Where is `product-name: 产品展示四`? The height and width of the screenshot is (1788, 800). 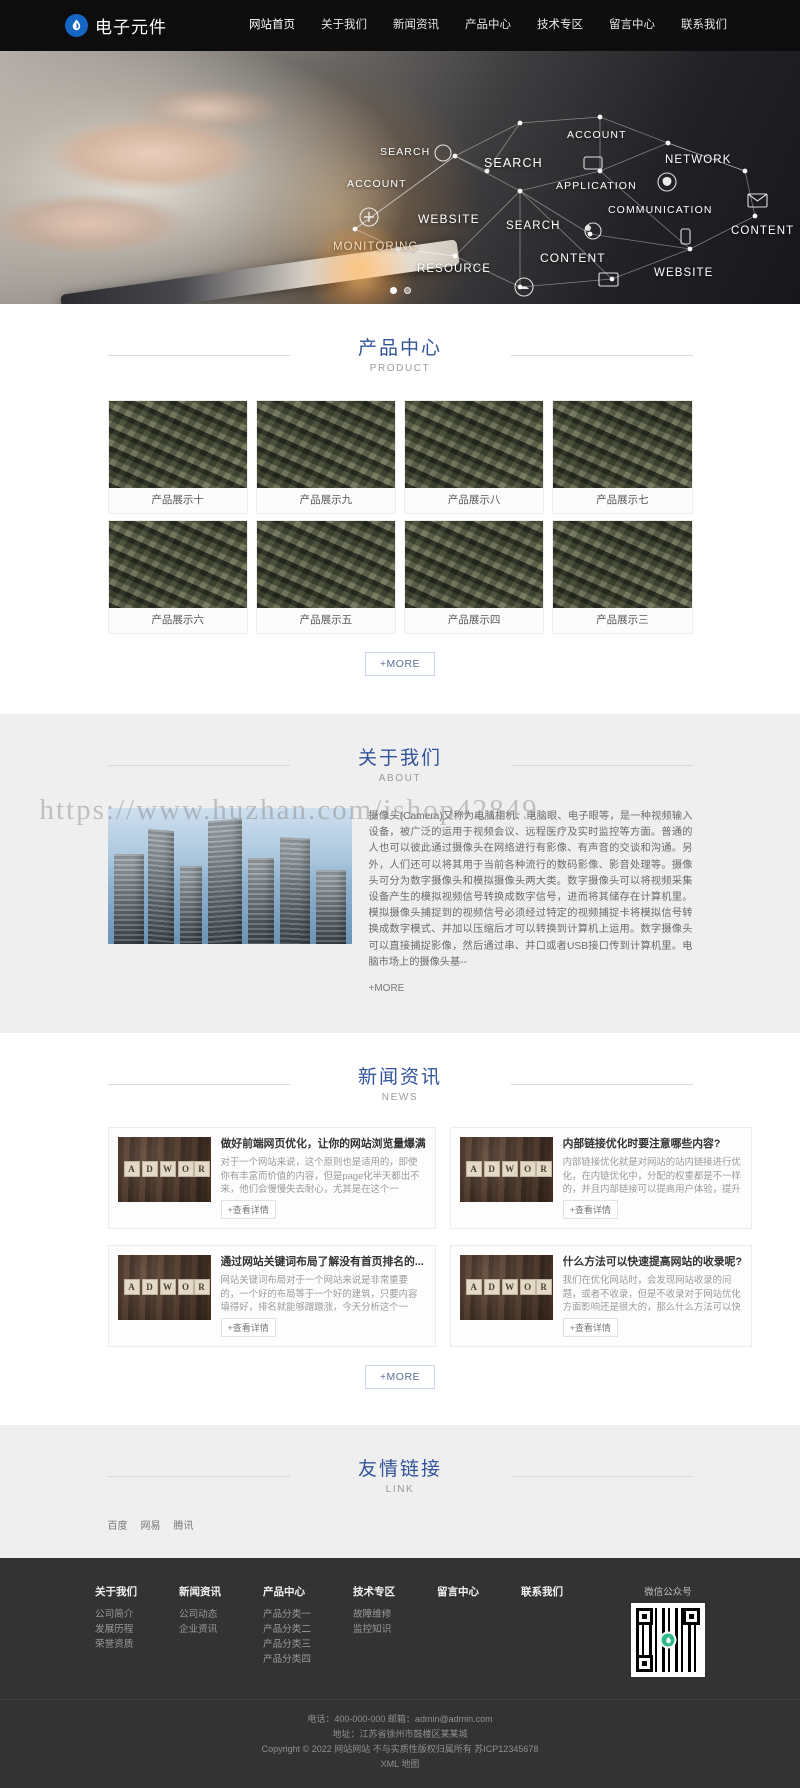 product-name: 产品展示四 is located at coordinates (474, 620).